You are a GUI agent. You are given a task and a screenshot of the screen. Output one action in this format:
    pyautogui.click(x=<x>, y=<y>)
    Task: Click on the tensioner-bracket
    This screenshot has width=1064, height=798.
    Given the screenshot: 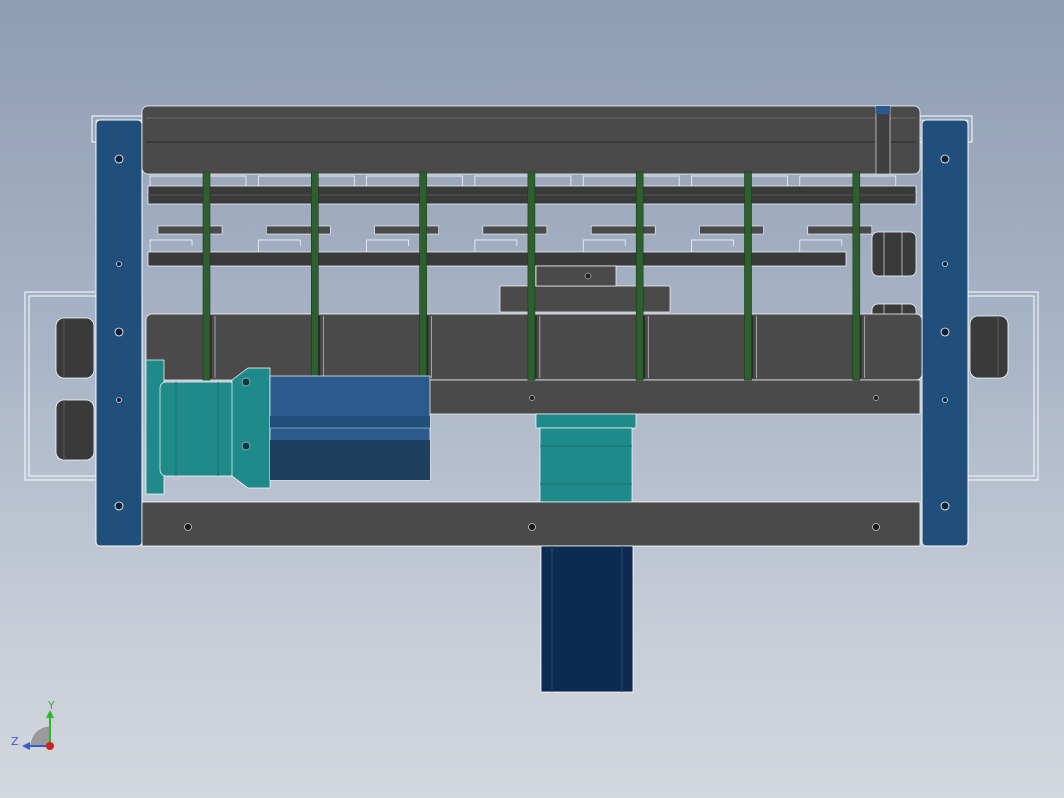 What is the action you would take?
    pyautogui.click(x=585, y=289)
    